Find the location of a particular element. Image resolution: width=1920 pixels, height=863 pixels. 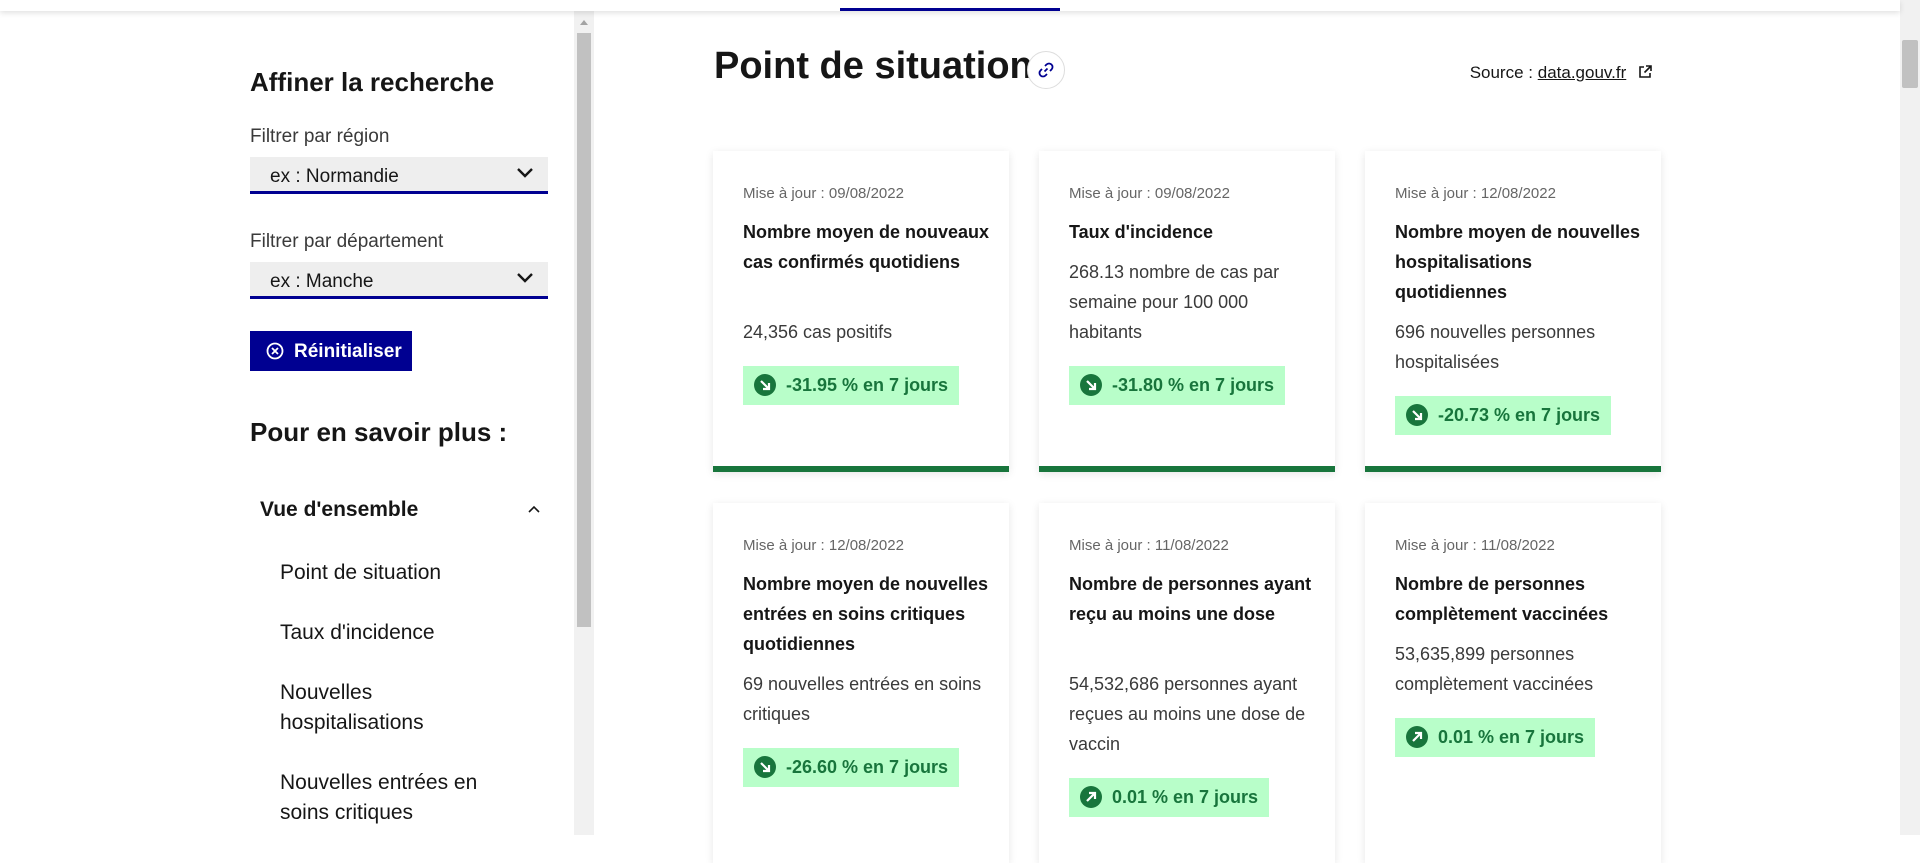

accordion-overview-label: Vue d'ensemble is located at coordinates (339, 509).